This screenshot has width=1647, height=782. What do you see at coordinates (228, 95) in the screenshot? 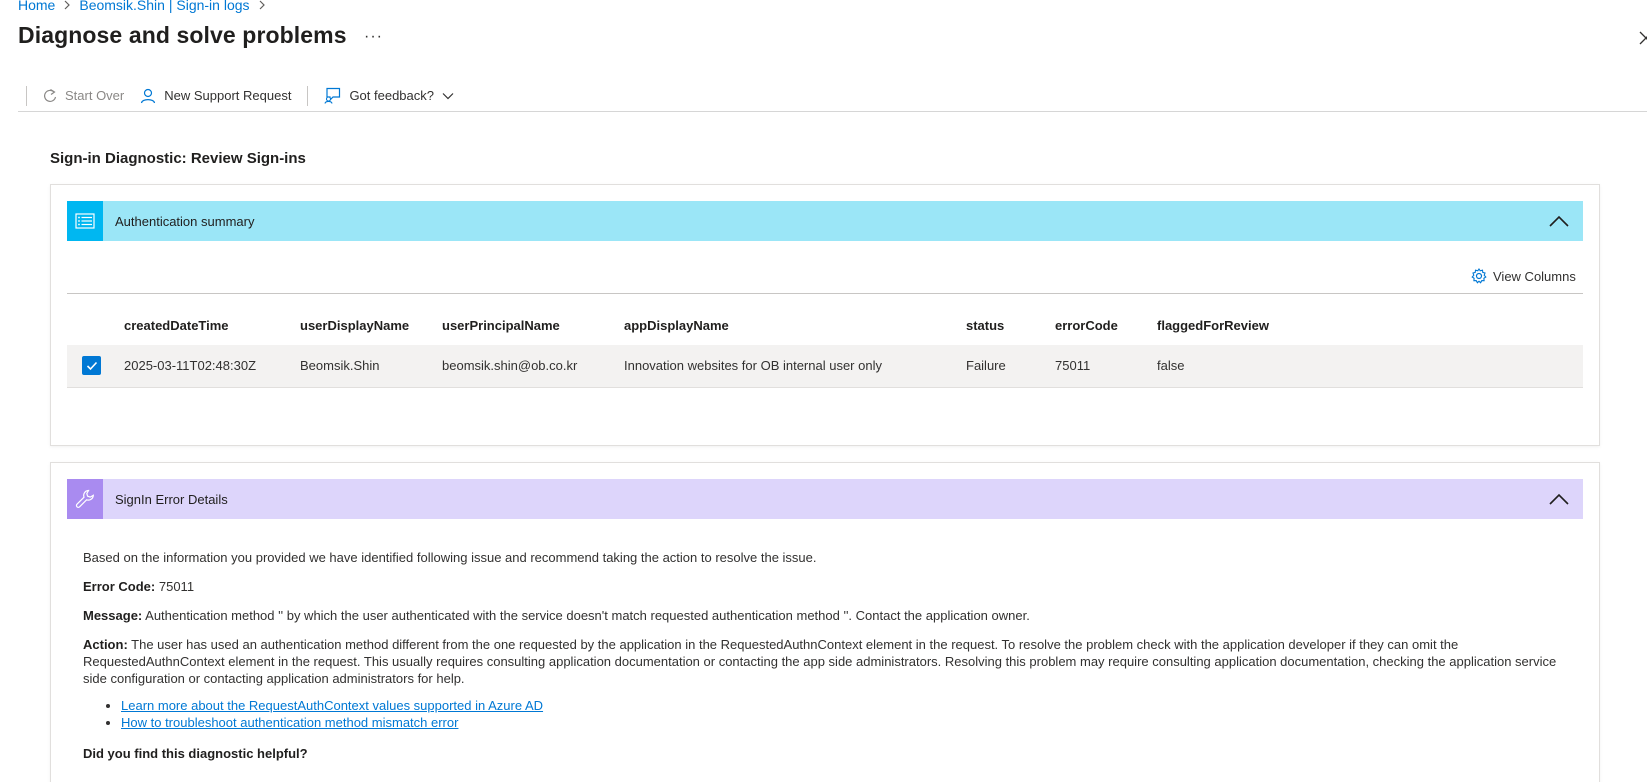
I see `new-support-request-label: New Support Request` at bounding box center [228, 95].